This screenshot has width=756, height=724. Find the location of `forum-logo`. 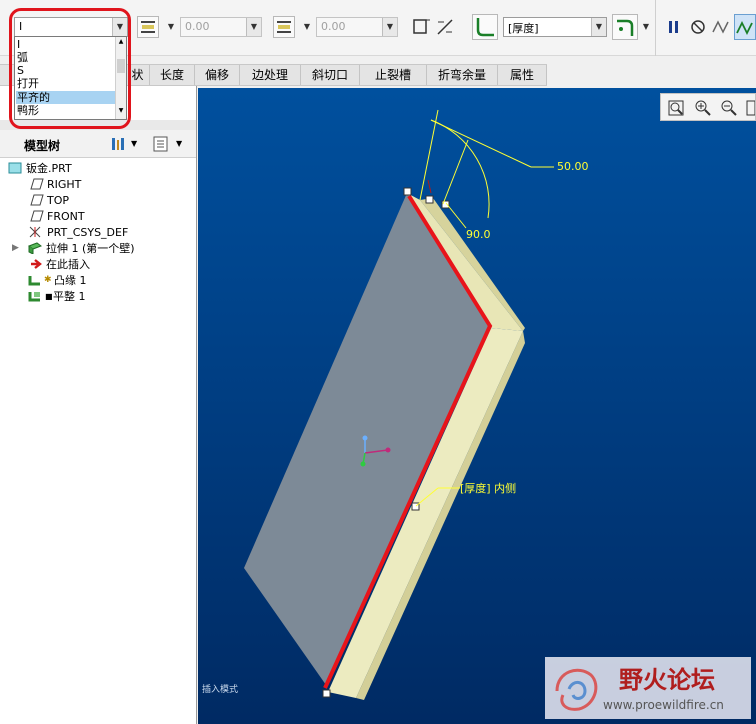

forum-logo is located at coordinates (576, 689).